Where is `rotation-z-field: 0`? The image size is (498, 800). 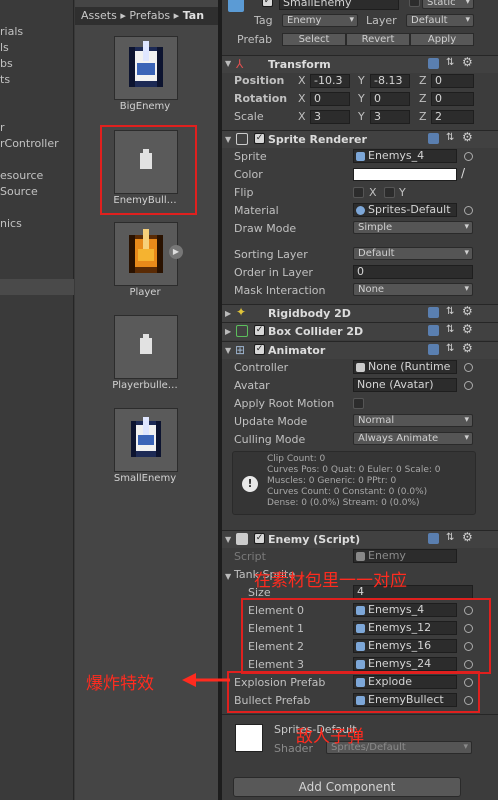 rotation-z-field: 0 is located at coordinates (452, 99).